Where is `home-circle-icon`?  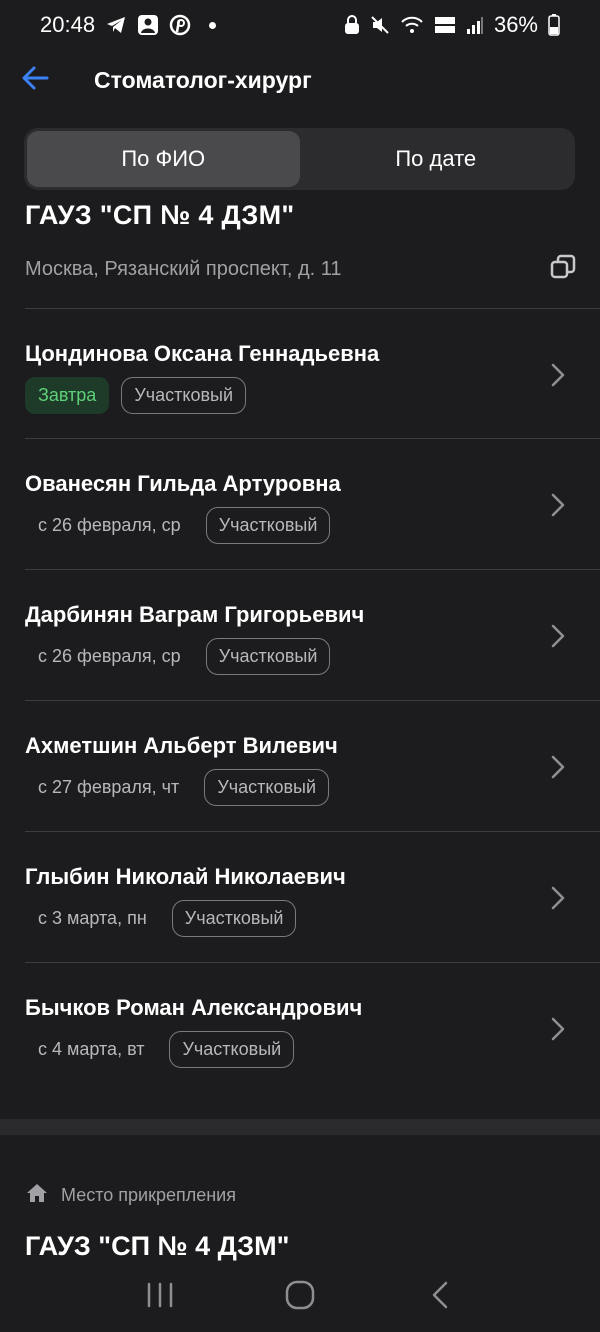
home-circle-icon is located at coordinates (300, 1297).